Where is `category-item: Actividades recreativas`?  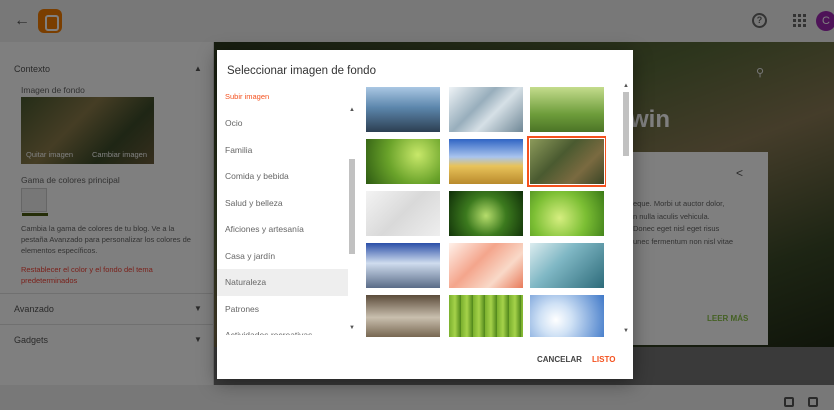
category-item: Actividades recreativas is located at coordinates (282, 328).